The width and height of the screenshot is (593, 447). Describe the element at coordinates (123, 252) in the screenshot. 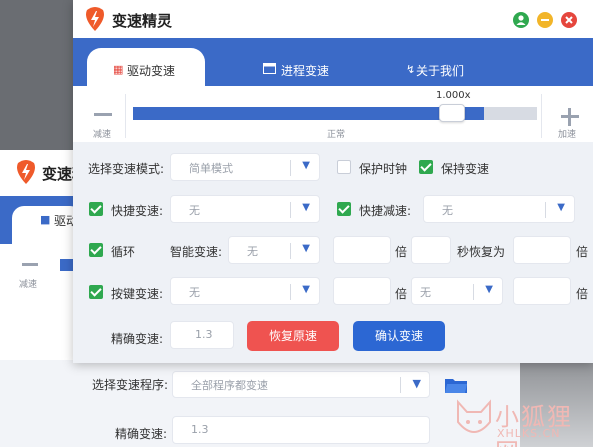

I see `loop-label: 循环` at that location.